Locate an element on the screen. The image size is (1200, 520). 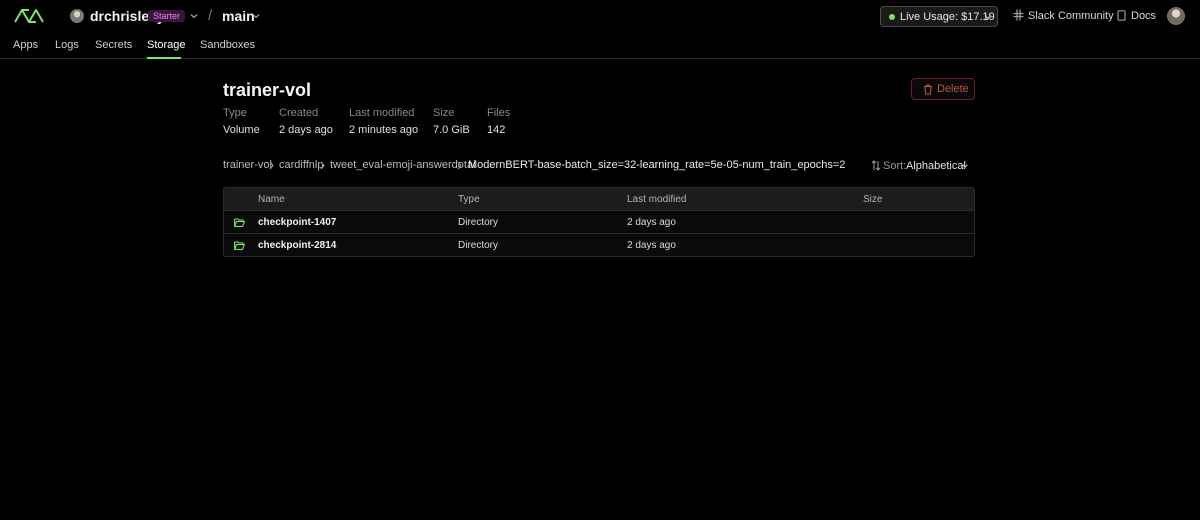
plan-badge: Starter is located at coordinates (167, 16).